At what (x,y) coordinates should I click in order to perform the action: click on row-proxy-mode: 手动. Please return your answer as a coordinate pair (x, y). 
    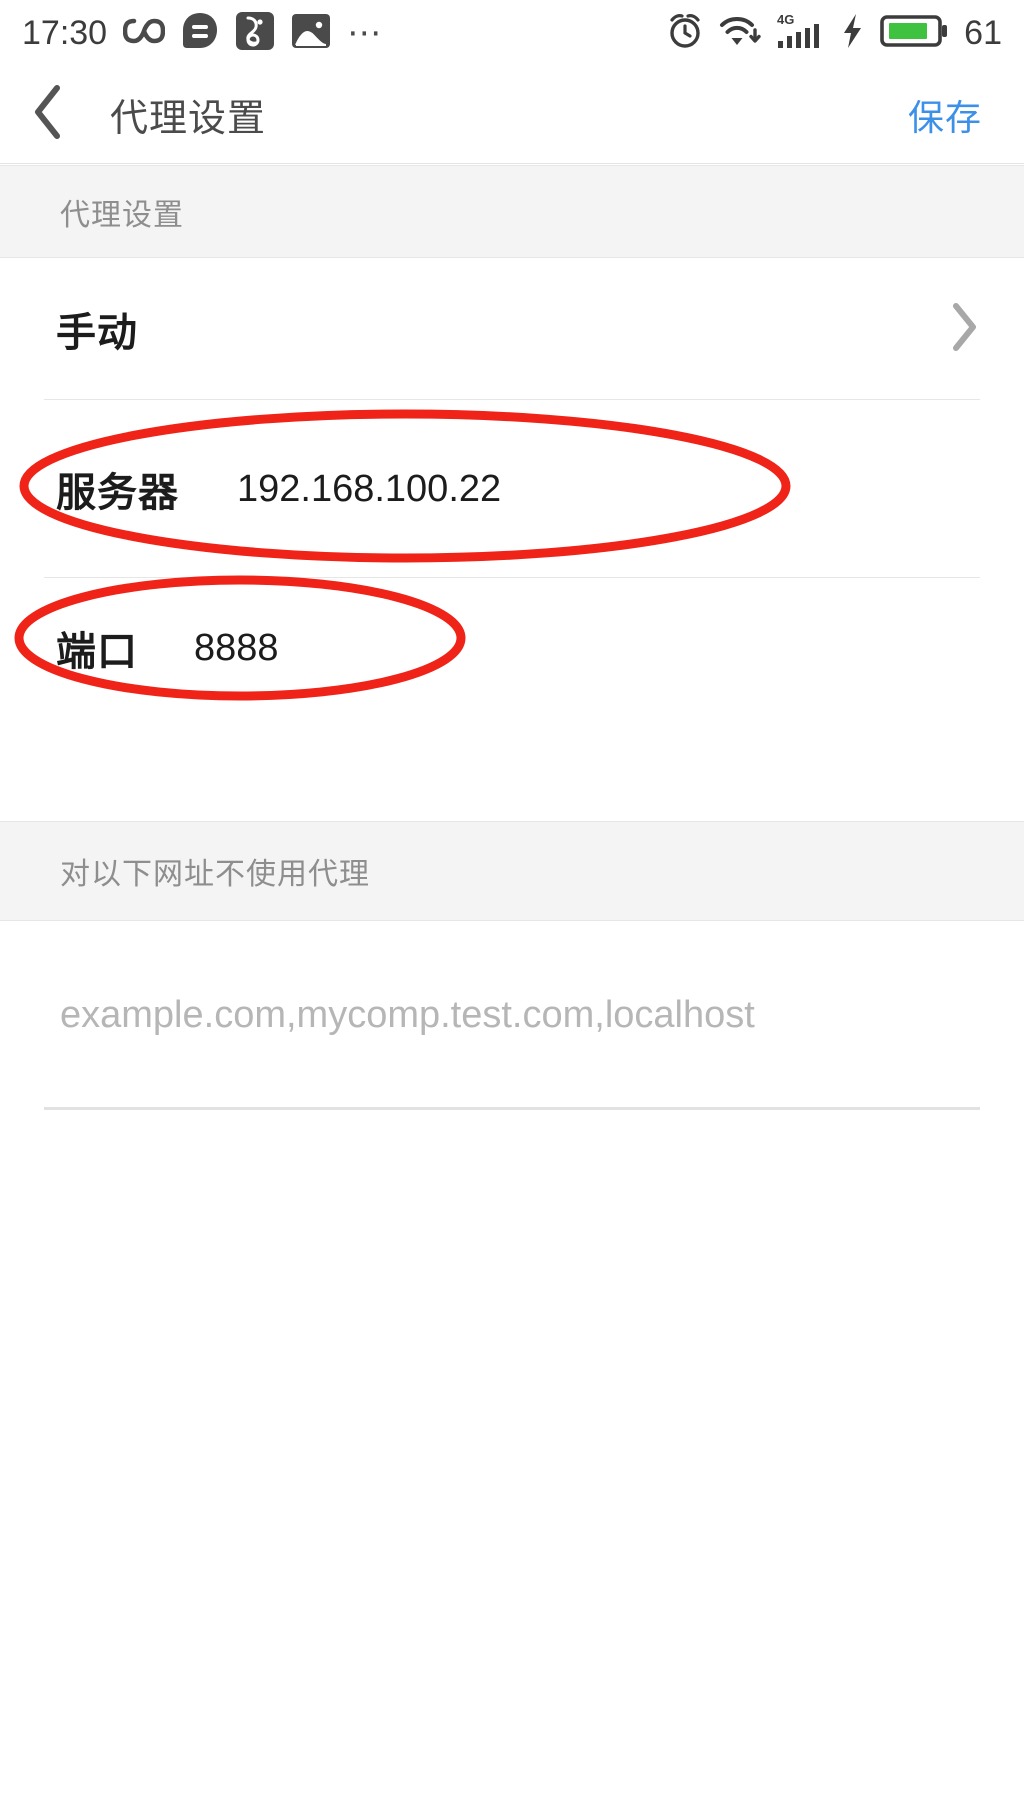
    Looking at the image, I should click on (512, 329).